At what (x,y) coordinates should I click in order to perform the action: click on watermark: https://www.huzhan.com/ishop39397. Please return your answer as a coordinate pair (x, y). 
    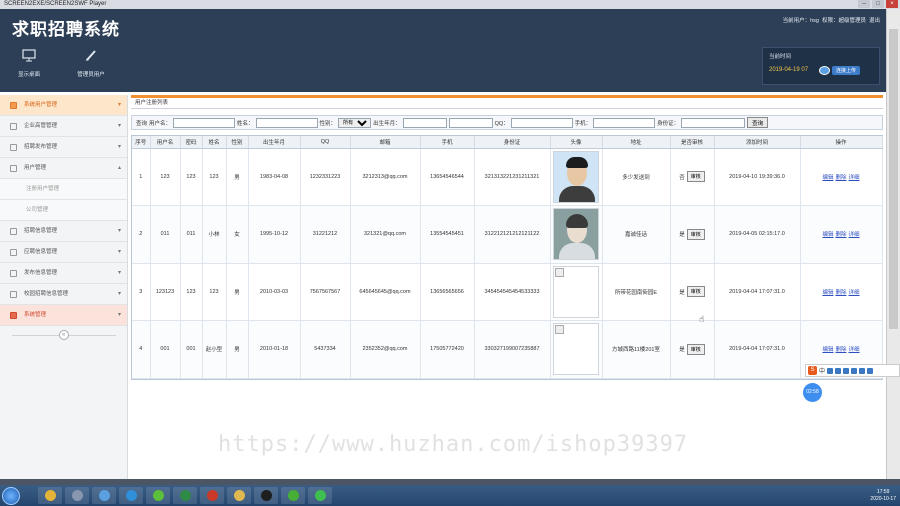
    Looking at the image, I should click on (453, 444).